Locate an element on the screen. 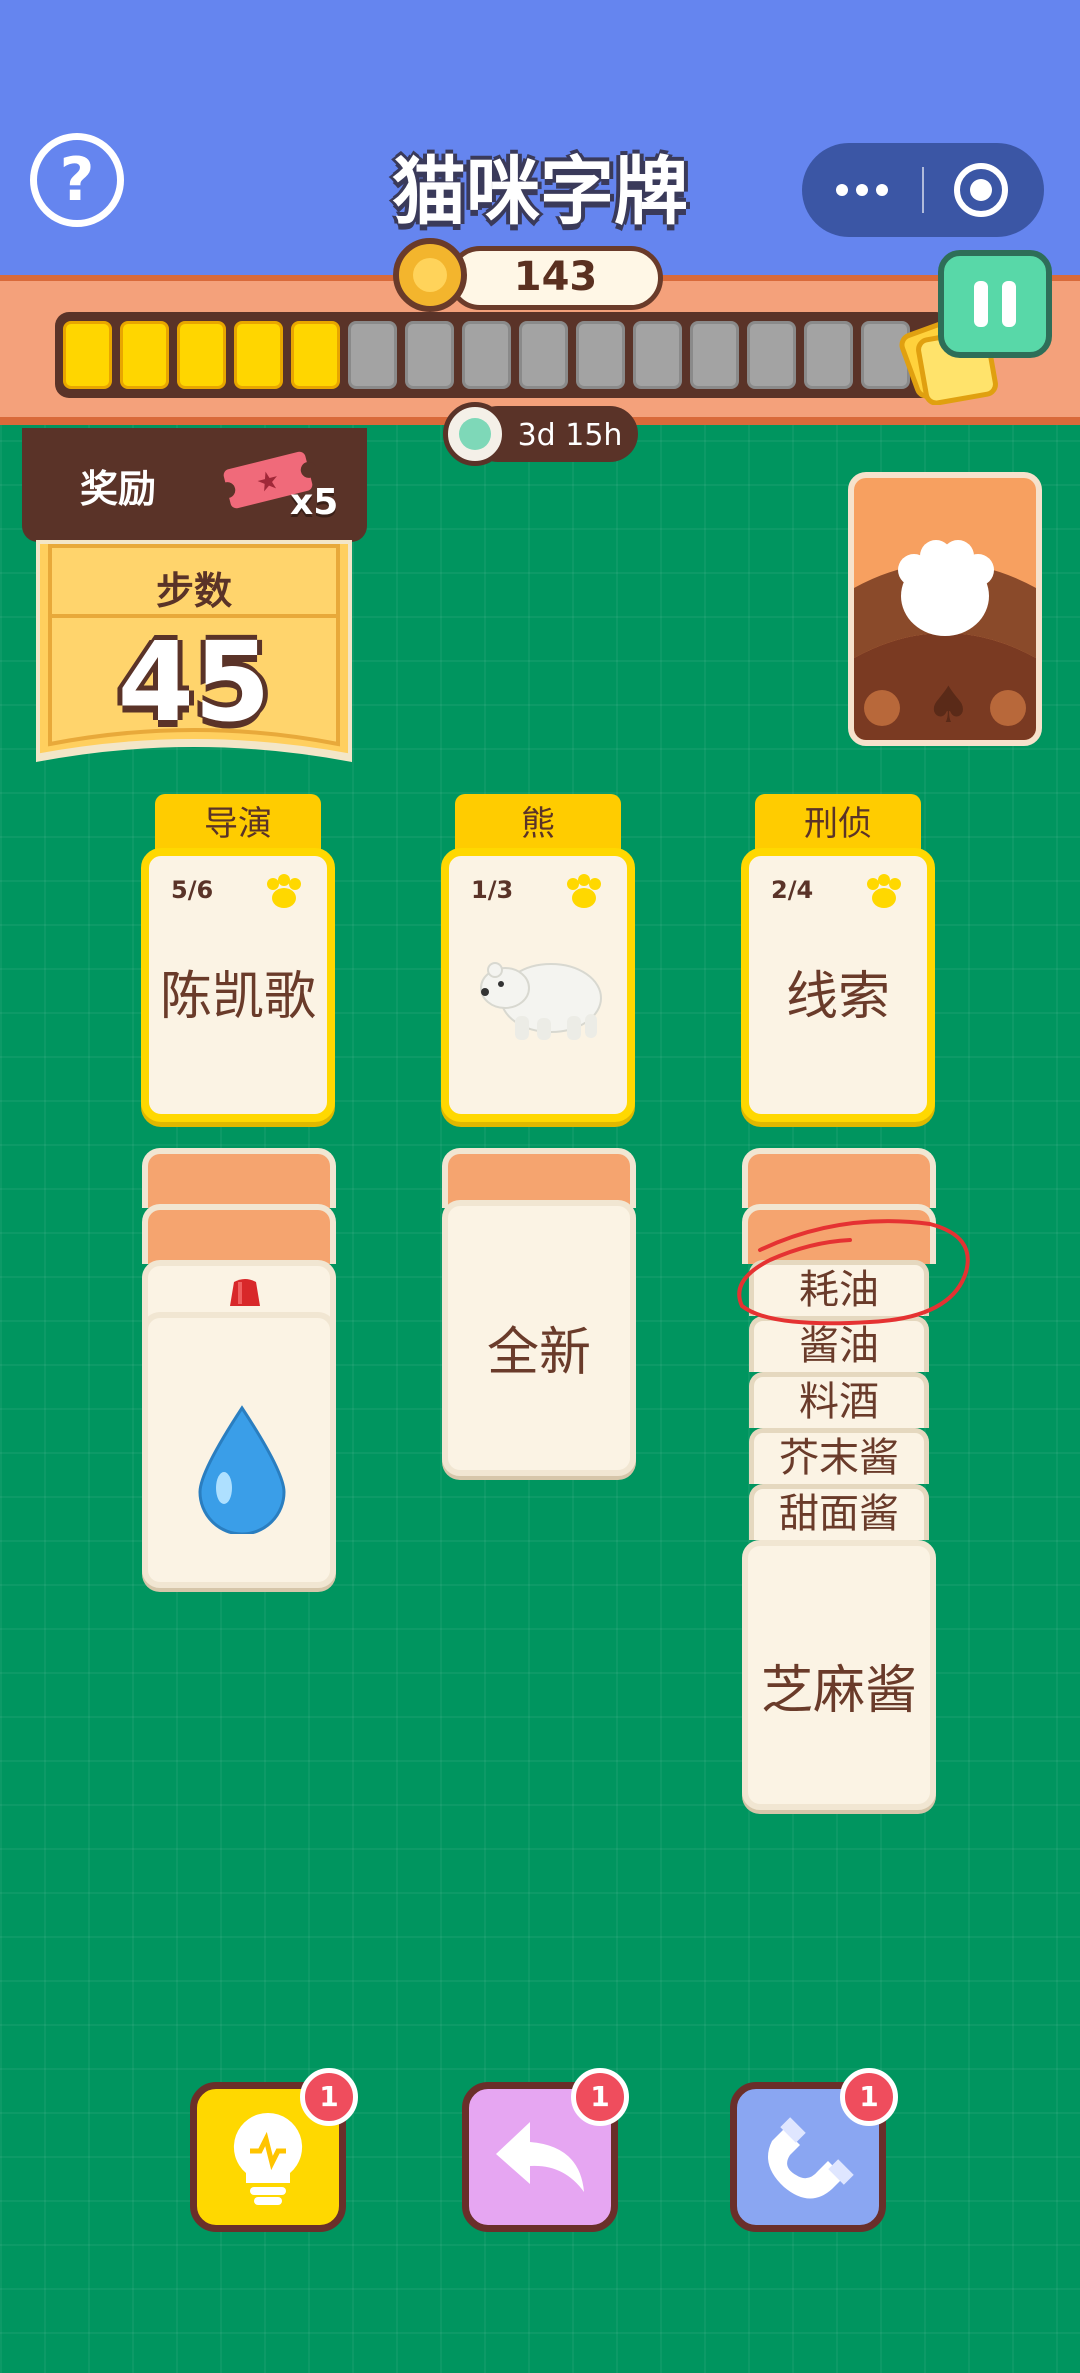 The image size is (1080, 2373). foundation-card-1: 5/6 陈凯歌 is located at coordinates (238, 985).